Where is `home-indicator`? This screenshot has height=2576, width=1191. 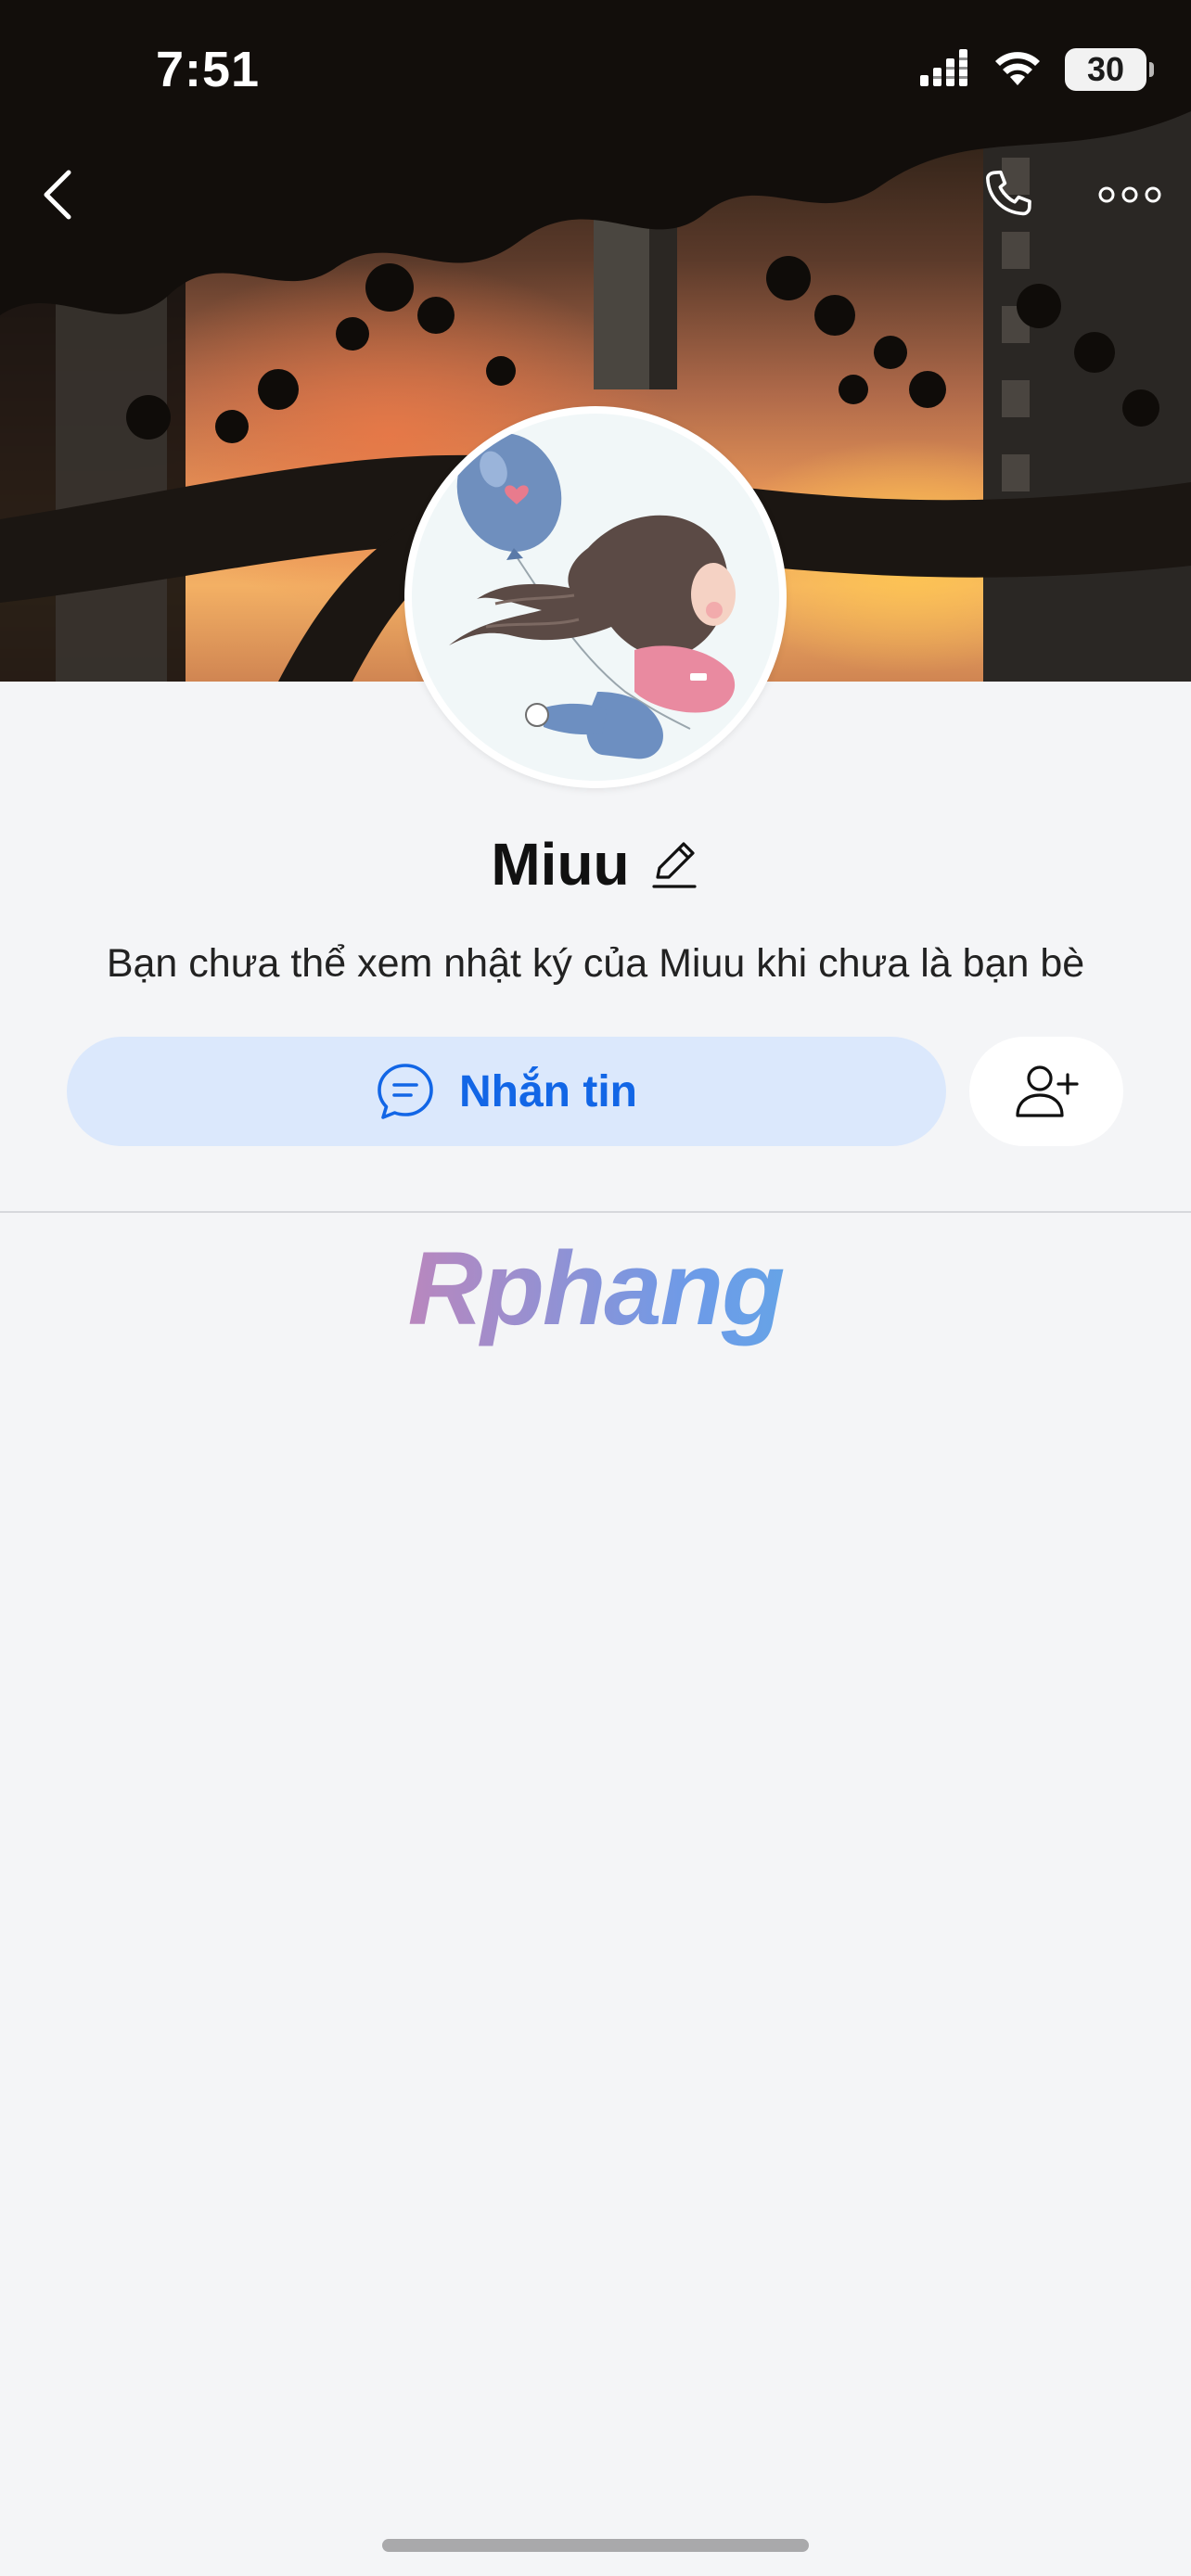 home-indicator is located at coordinates (595, 2545).